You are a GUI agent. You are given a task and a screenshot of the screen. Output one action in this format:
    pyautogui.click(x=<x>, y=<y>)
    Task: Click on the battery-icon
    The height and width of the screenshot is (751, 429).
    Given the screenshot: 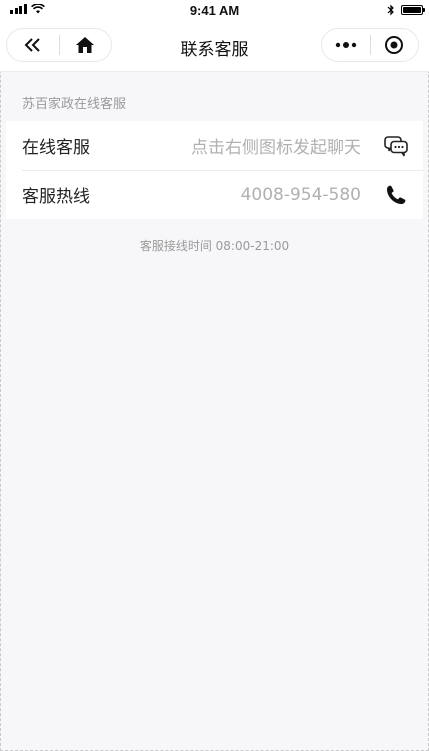 What is the action you would take?
    pyautogui.click(x=413, y=10)
    